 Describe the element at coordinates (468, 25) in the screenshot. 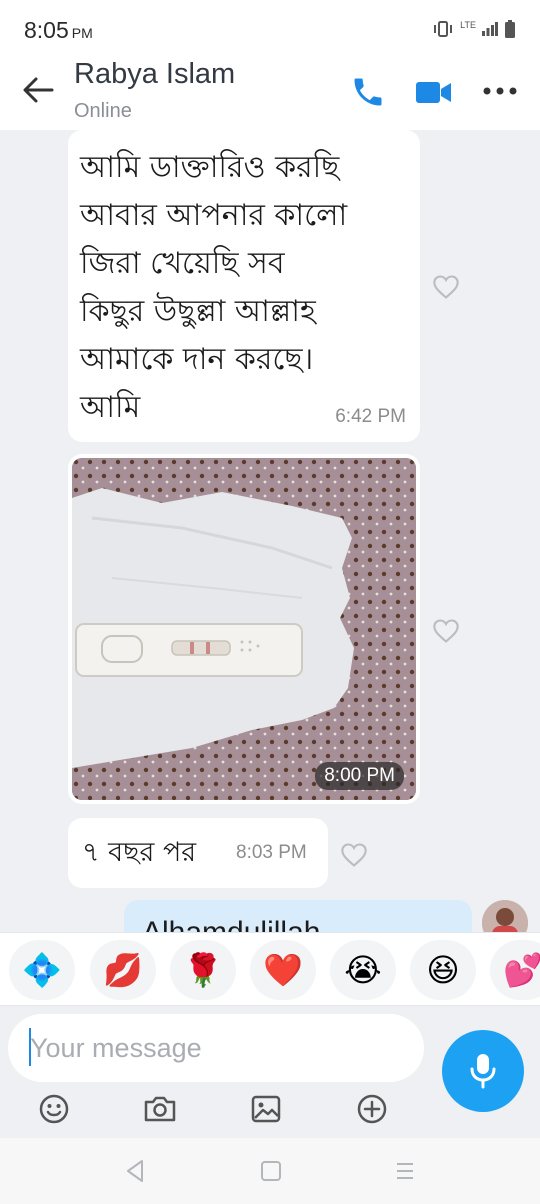

I see `network-type-label: LTE` at that location.